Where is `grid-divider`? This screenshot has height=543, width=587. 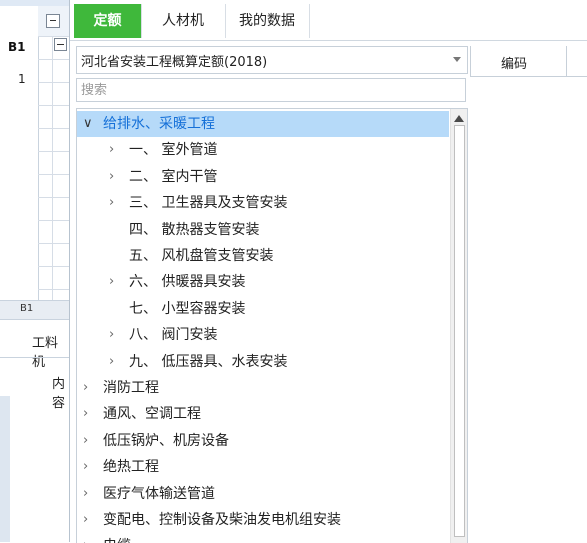 grid-divider is located at coordinates (52, 171).